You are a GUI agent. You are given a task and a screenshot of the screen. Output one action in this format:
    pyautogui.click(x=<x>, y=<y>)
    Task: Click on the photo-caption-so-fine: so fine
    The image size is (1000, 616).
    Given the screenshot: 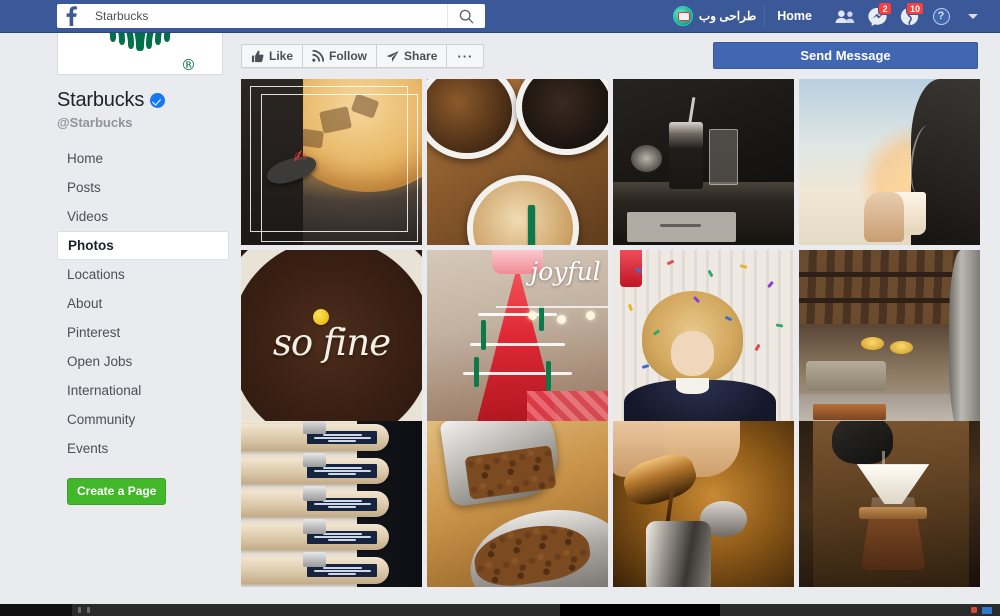 What is the action you would take?
    pyautogui.click(x=331, y=342)
    